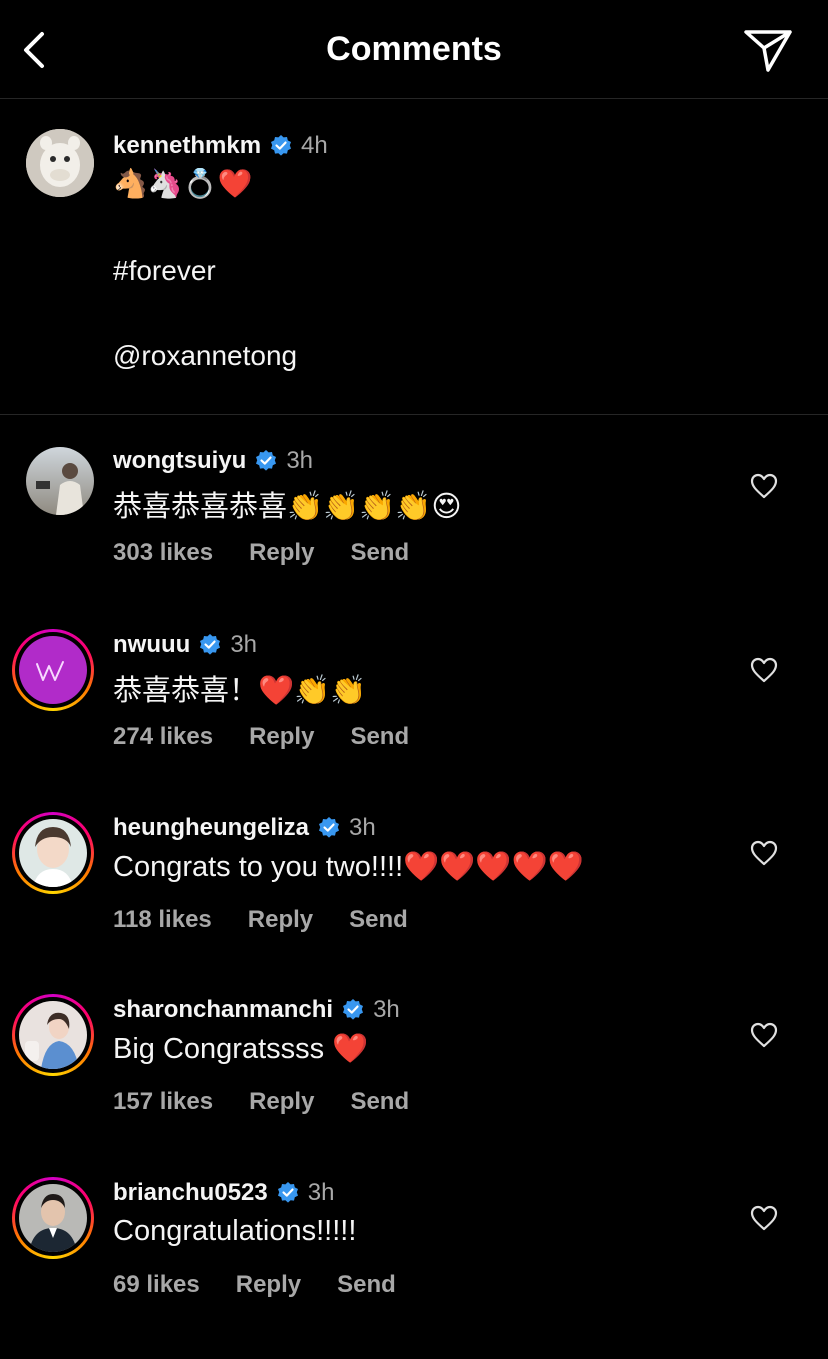 This screenshot has height=1359, width=828. I want to click on comment-text: Congratulations!!!!!, so click(235, 1231).